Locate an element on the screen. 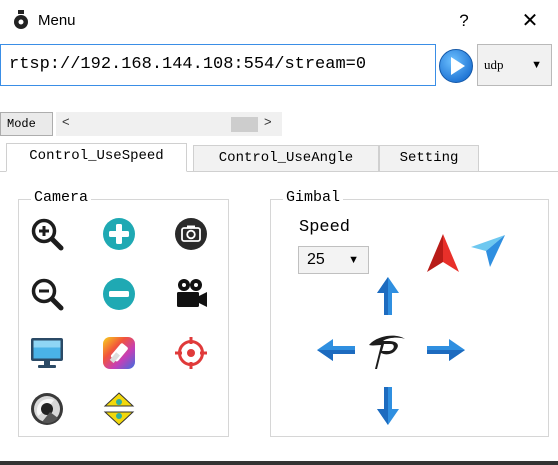 This screenshot has width=558, height=465. protocol-value: udp is located at coordinates (494, 64).